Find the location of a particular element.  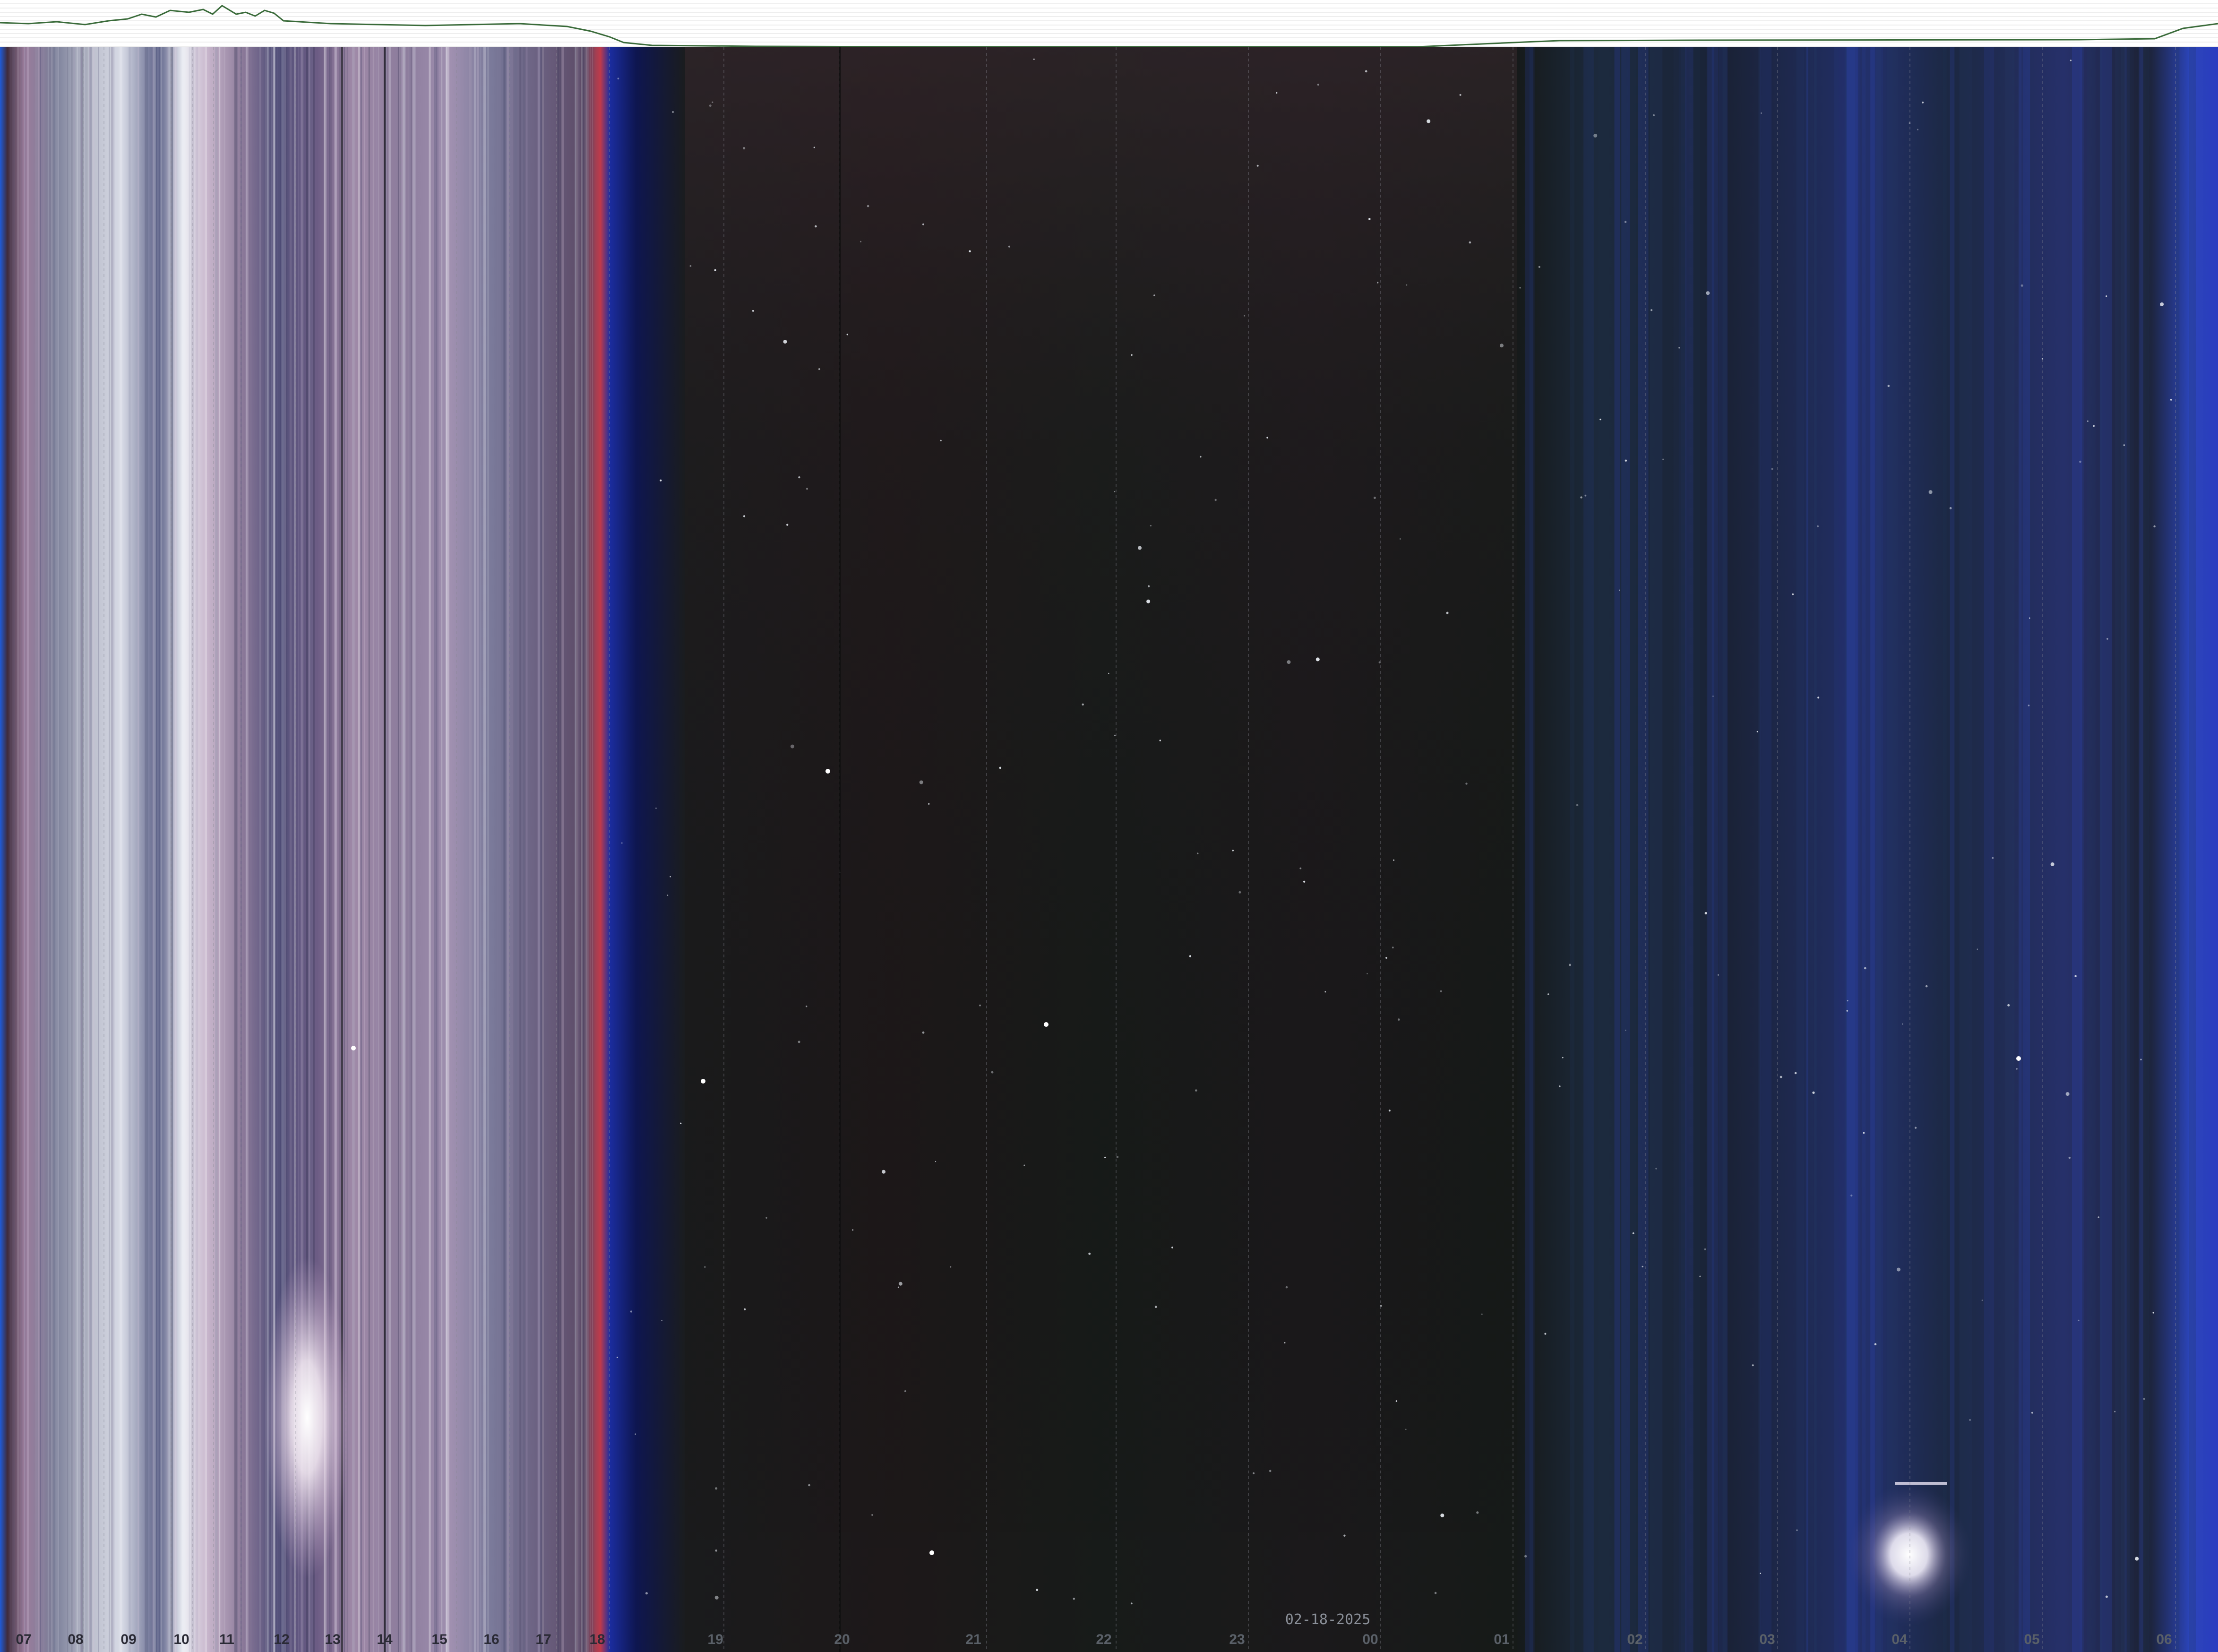

dark-streak is located at coordinates (385, 849).